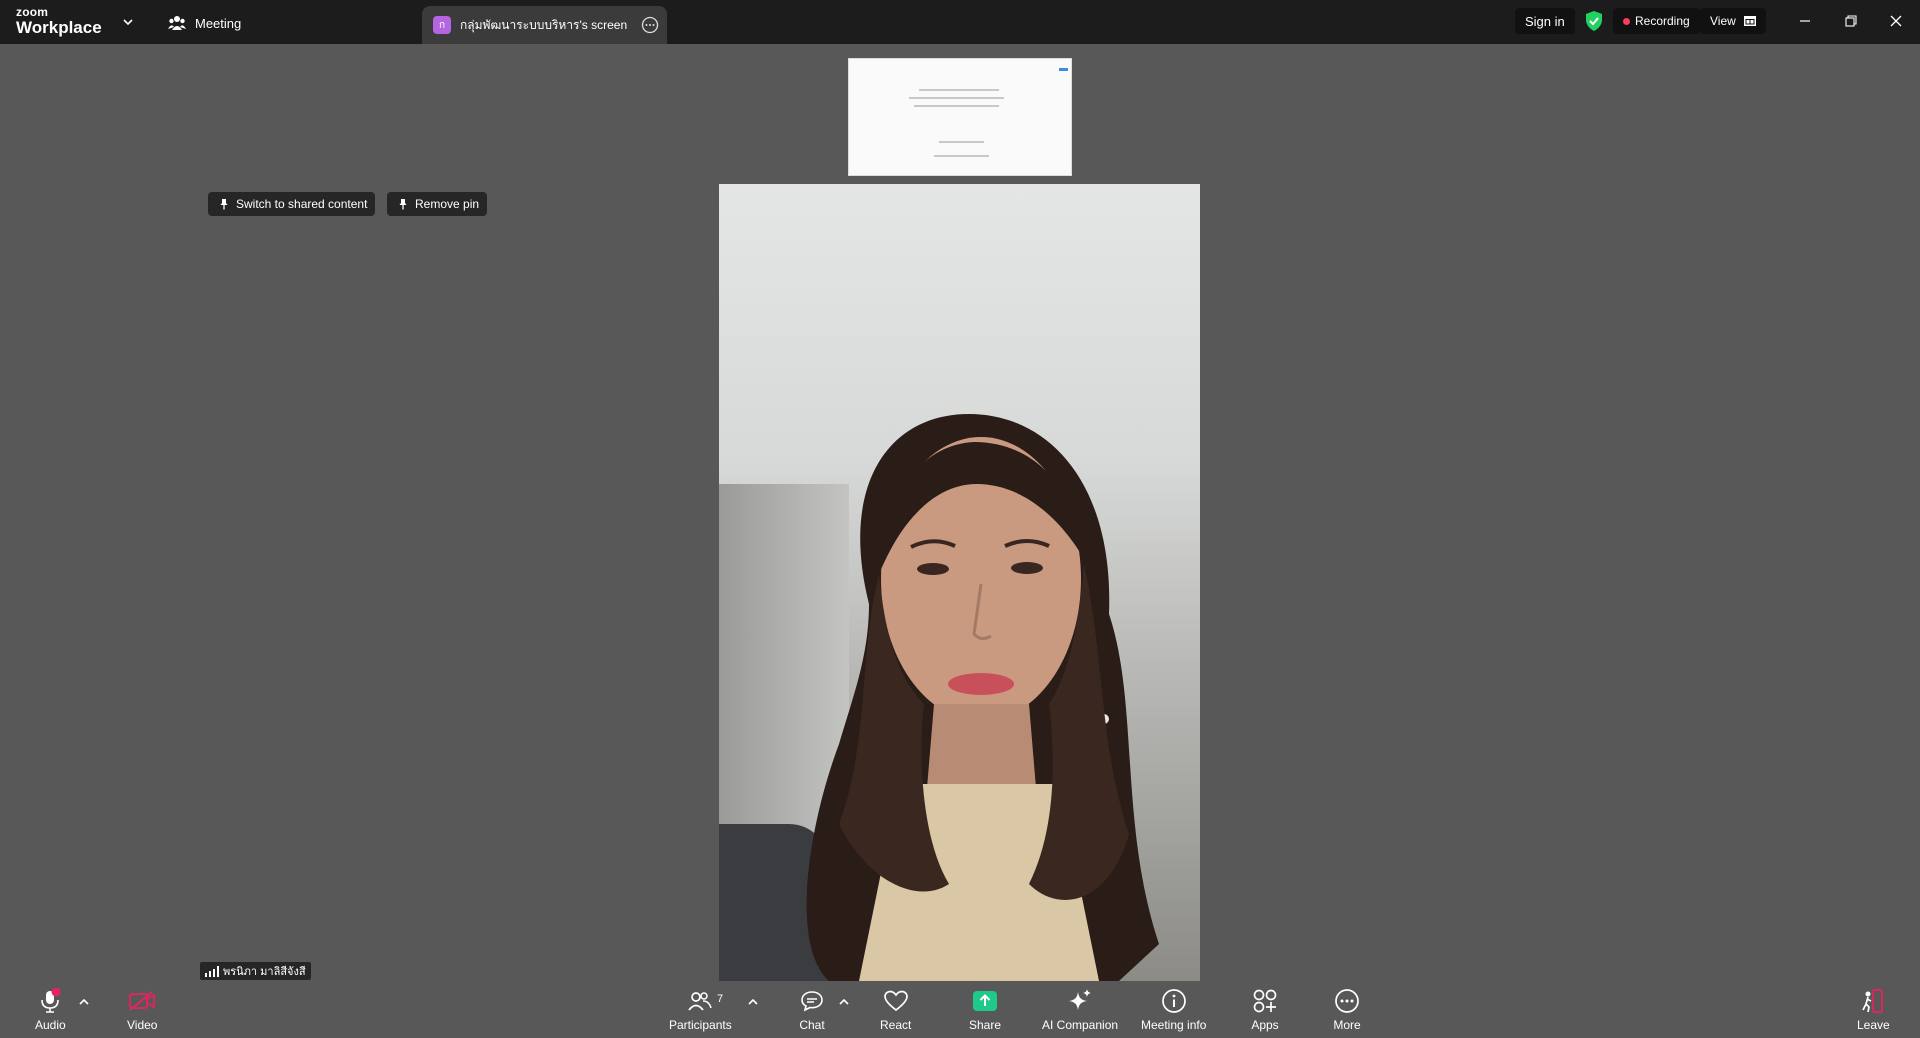 The image size is (1920, 1038). I want to click on signal-icon, so click(212, 971).